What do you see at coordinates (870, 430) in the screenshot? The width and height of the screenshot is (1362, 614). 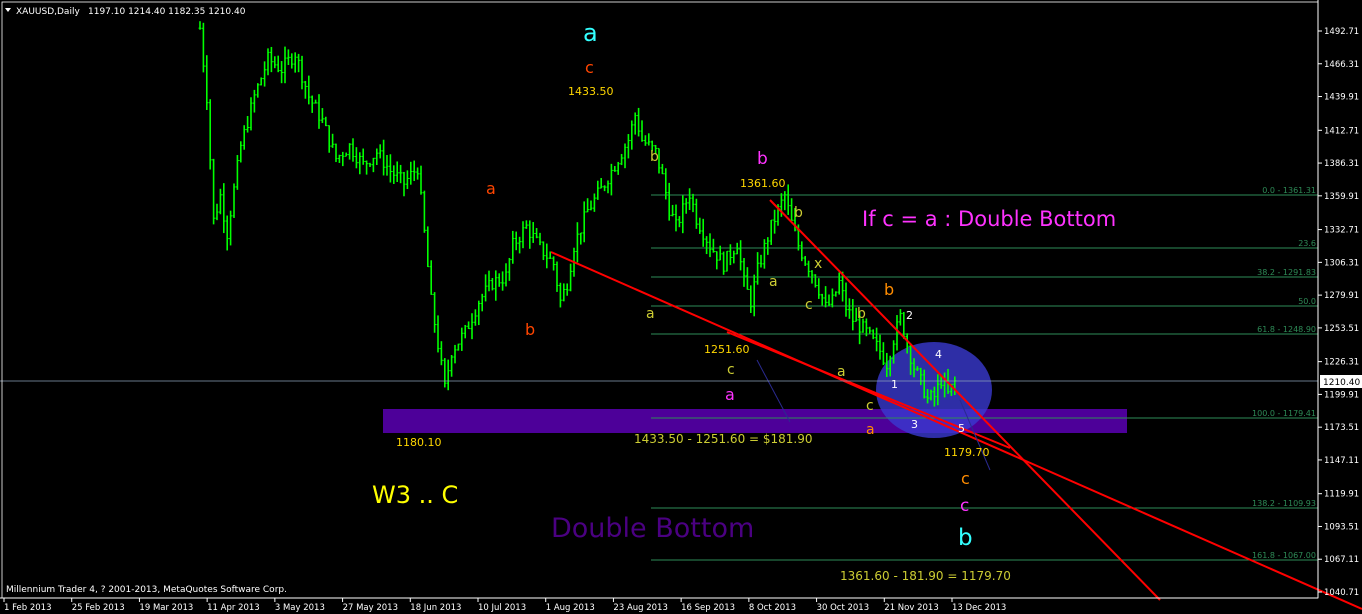 I see `wave-a-orange-3: a` at bounding box center [870, 430].